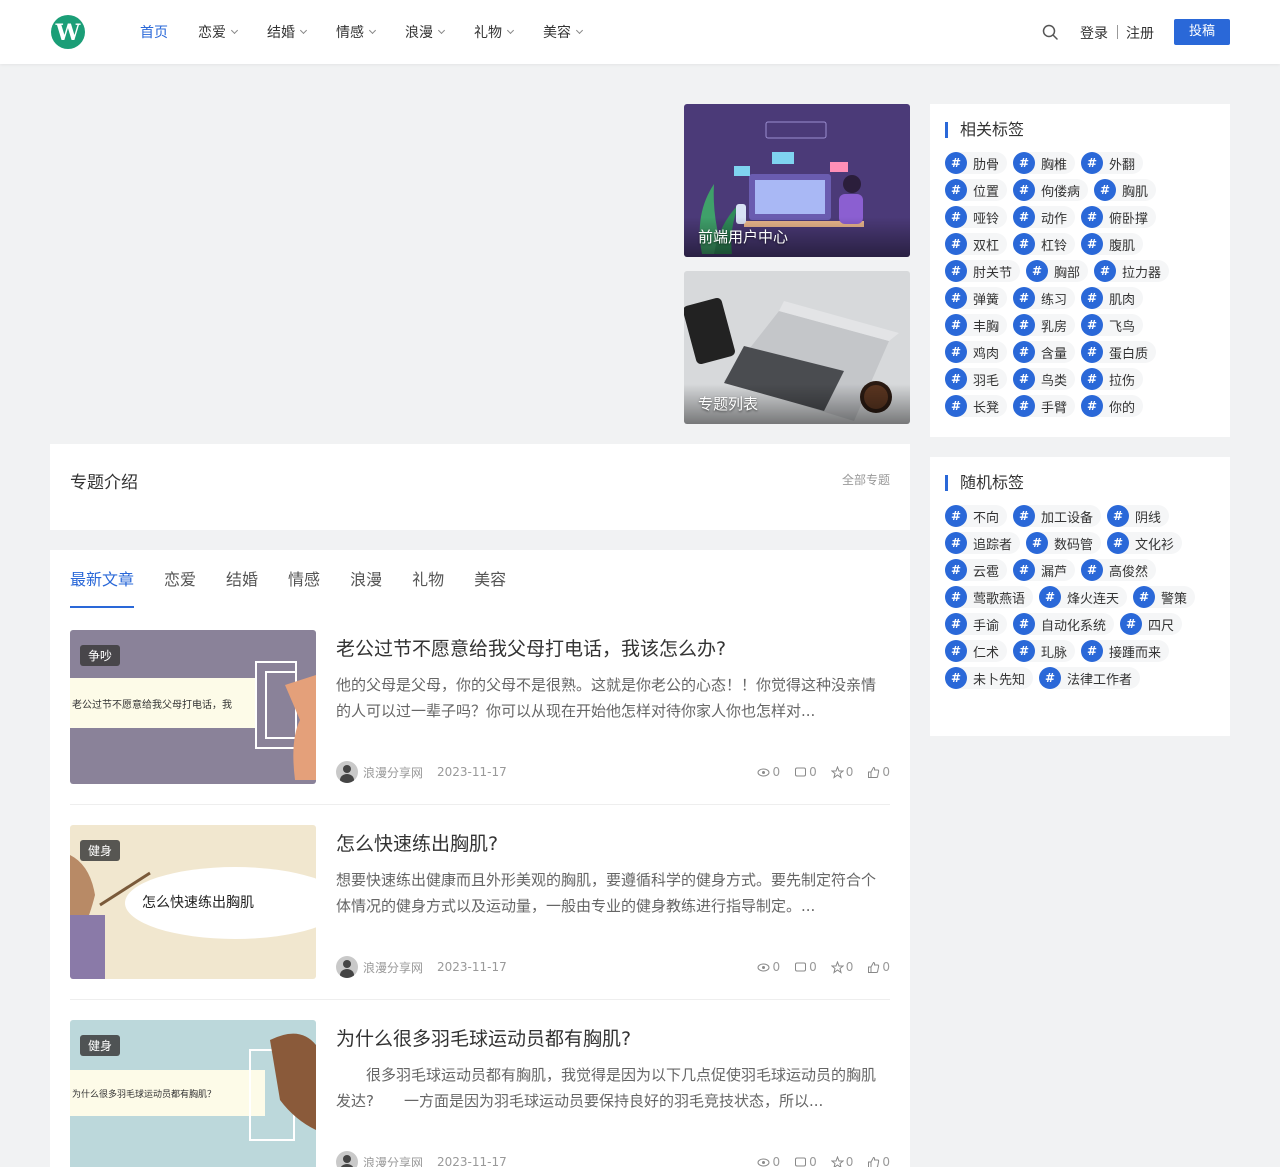 The height and width of the screenshot is (1167, 1280). I want to click on tag-chip: # 肘关节, so click(983, 271).